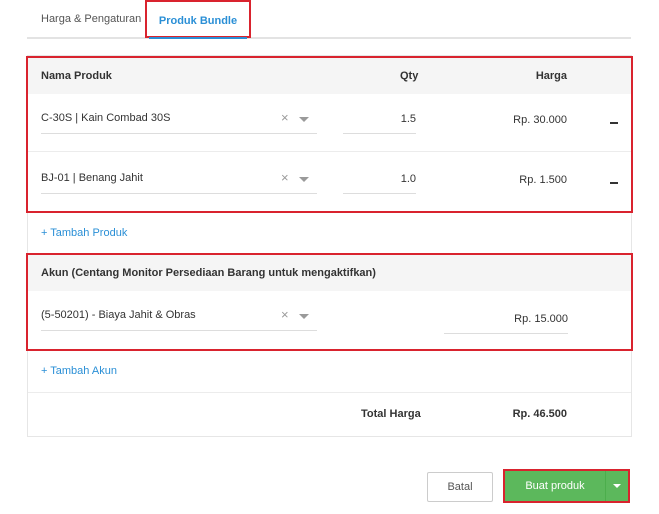 This screenshot has width=659, height=514. What do you see at coordinates (555, 486) in the screenshot?
I see `create-product-button: Buat produk` at bounding box center [555, 486].